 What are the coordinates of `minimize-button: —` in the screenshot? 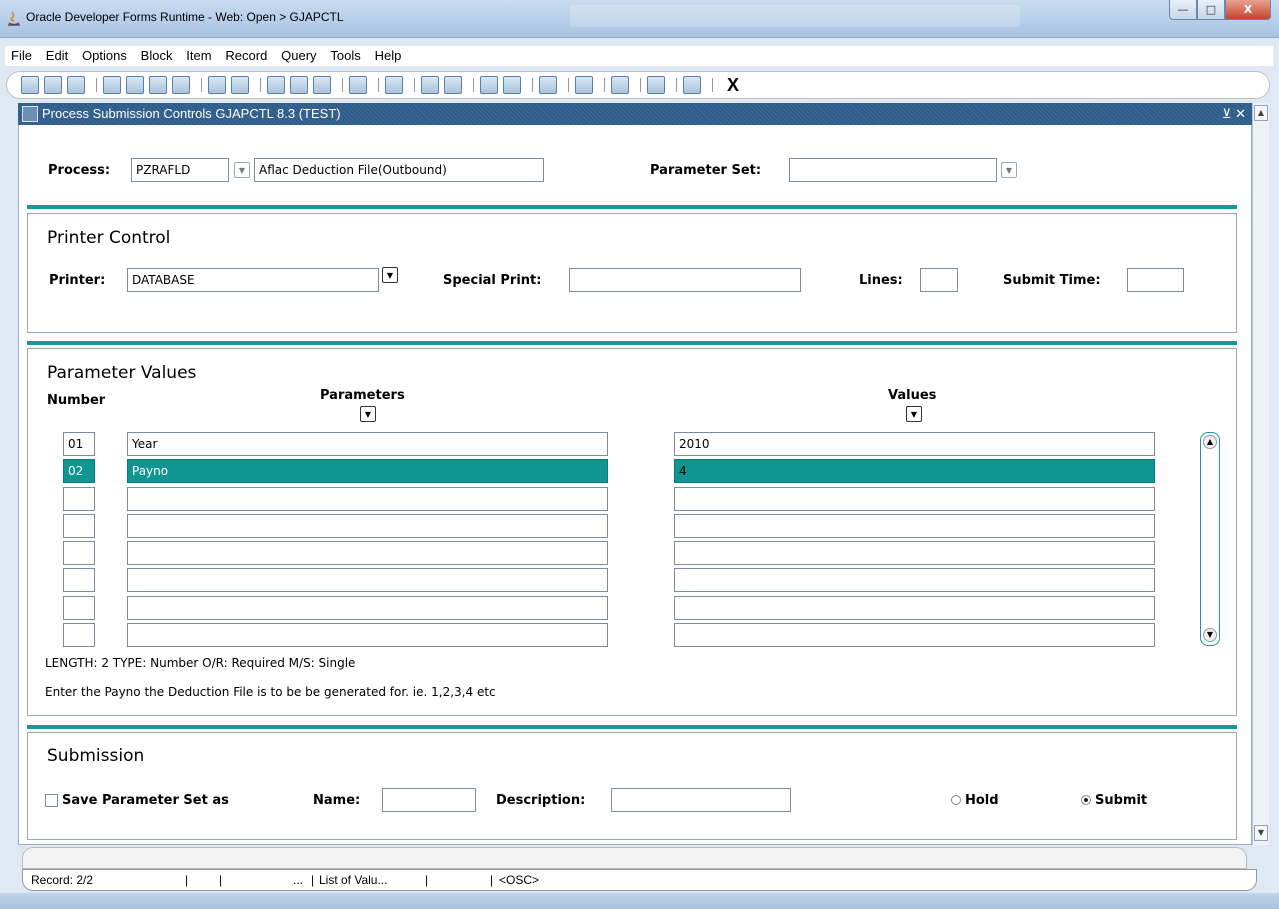 It's located at (1183, 10).